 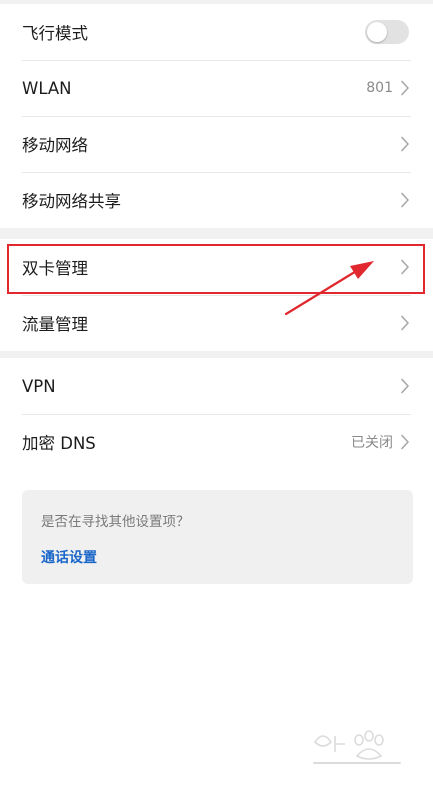 What do you see at coordinates (39, 386) in the screenshot?
I see `vpn-label: VPN` at bounding box center [39, 386].